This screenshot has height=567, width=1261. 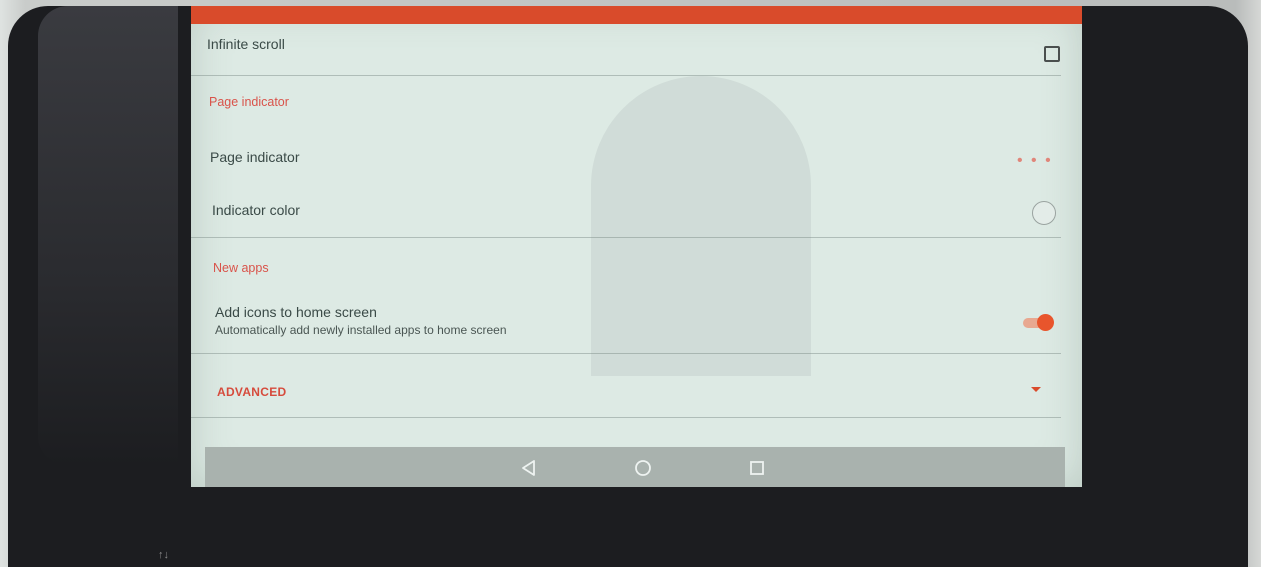 What do you see at coordinates (626, 209) in the screenshot?
I see `setting-indicator-color: Indicator color` at bounding box center [626, 209].